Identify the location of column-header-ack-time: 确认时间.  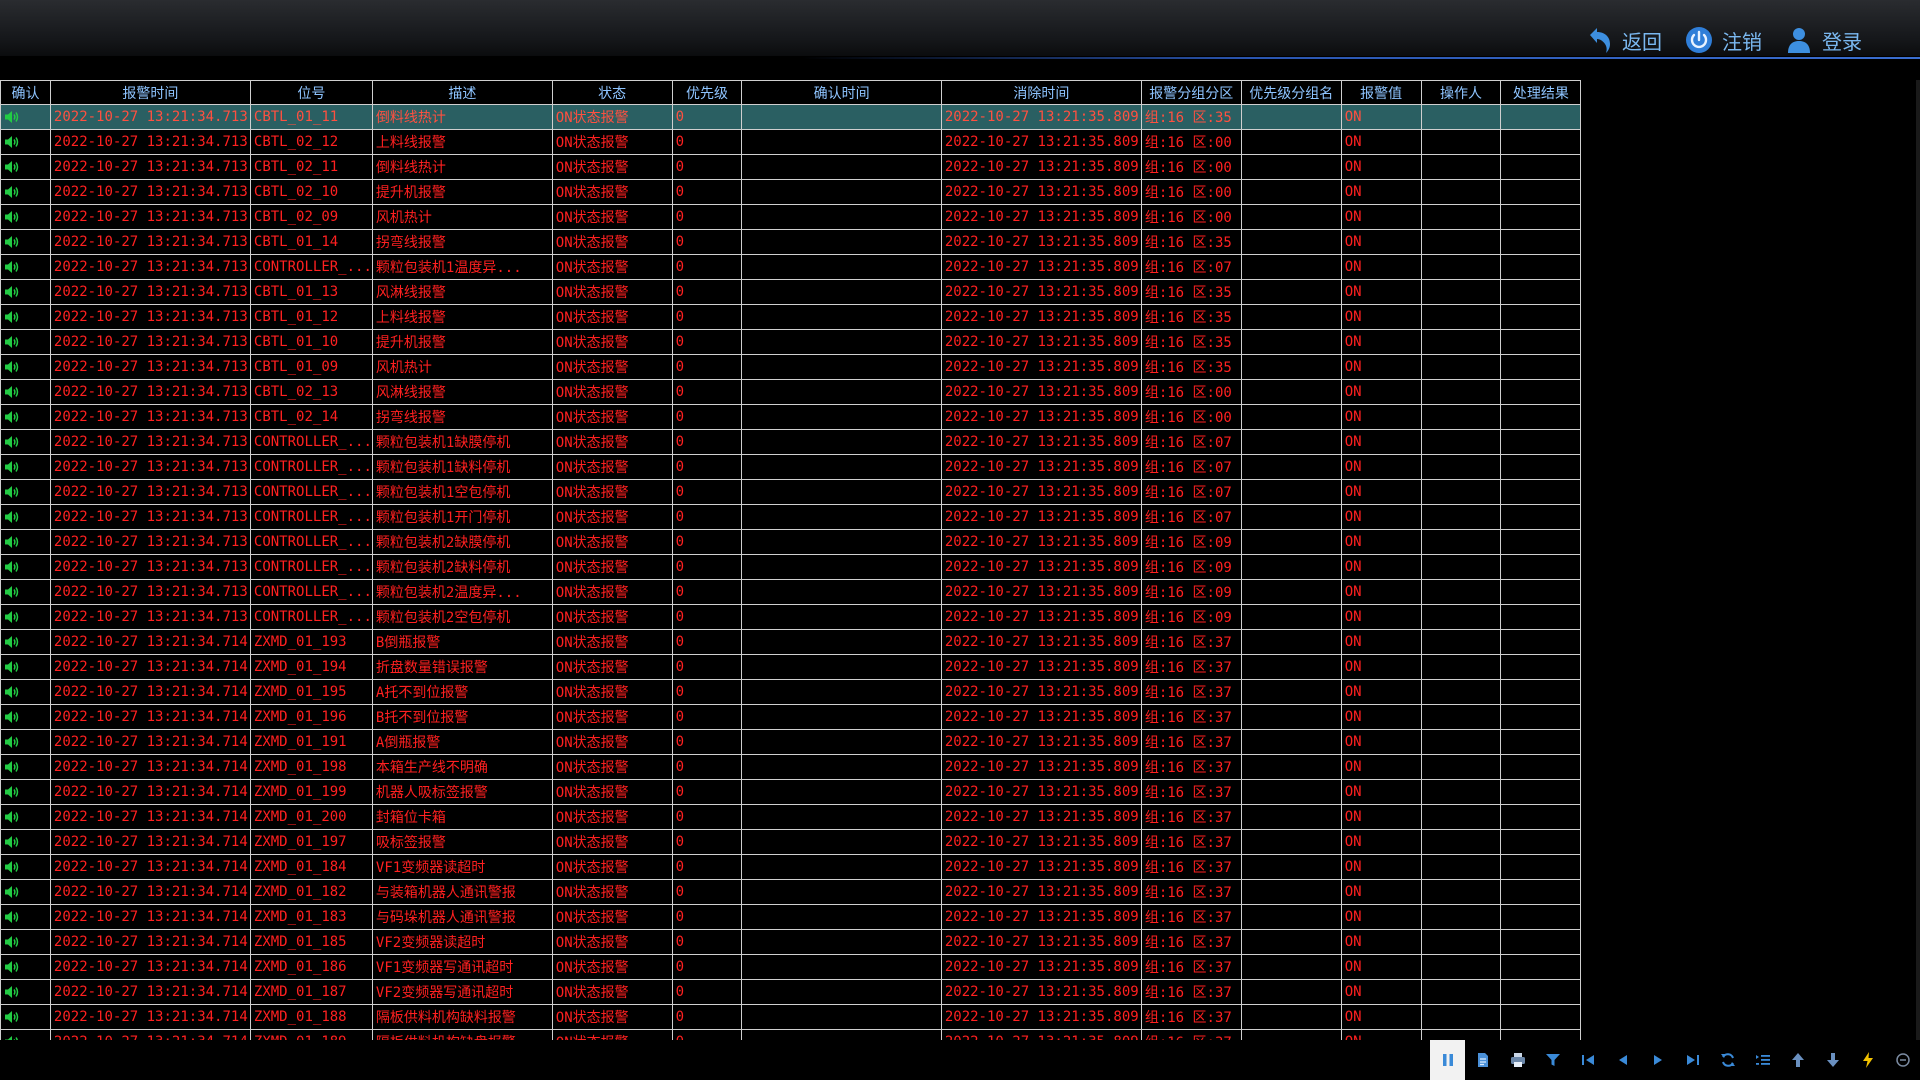
(841, 92).